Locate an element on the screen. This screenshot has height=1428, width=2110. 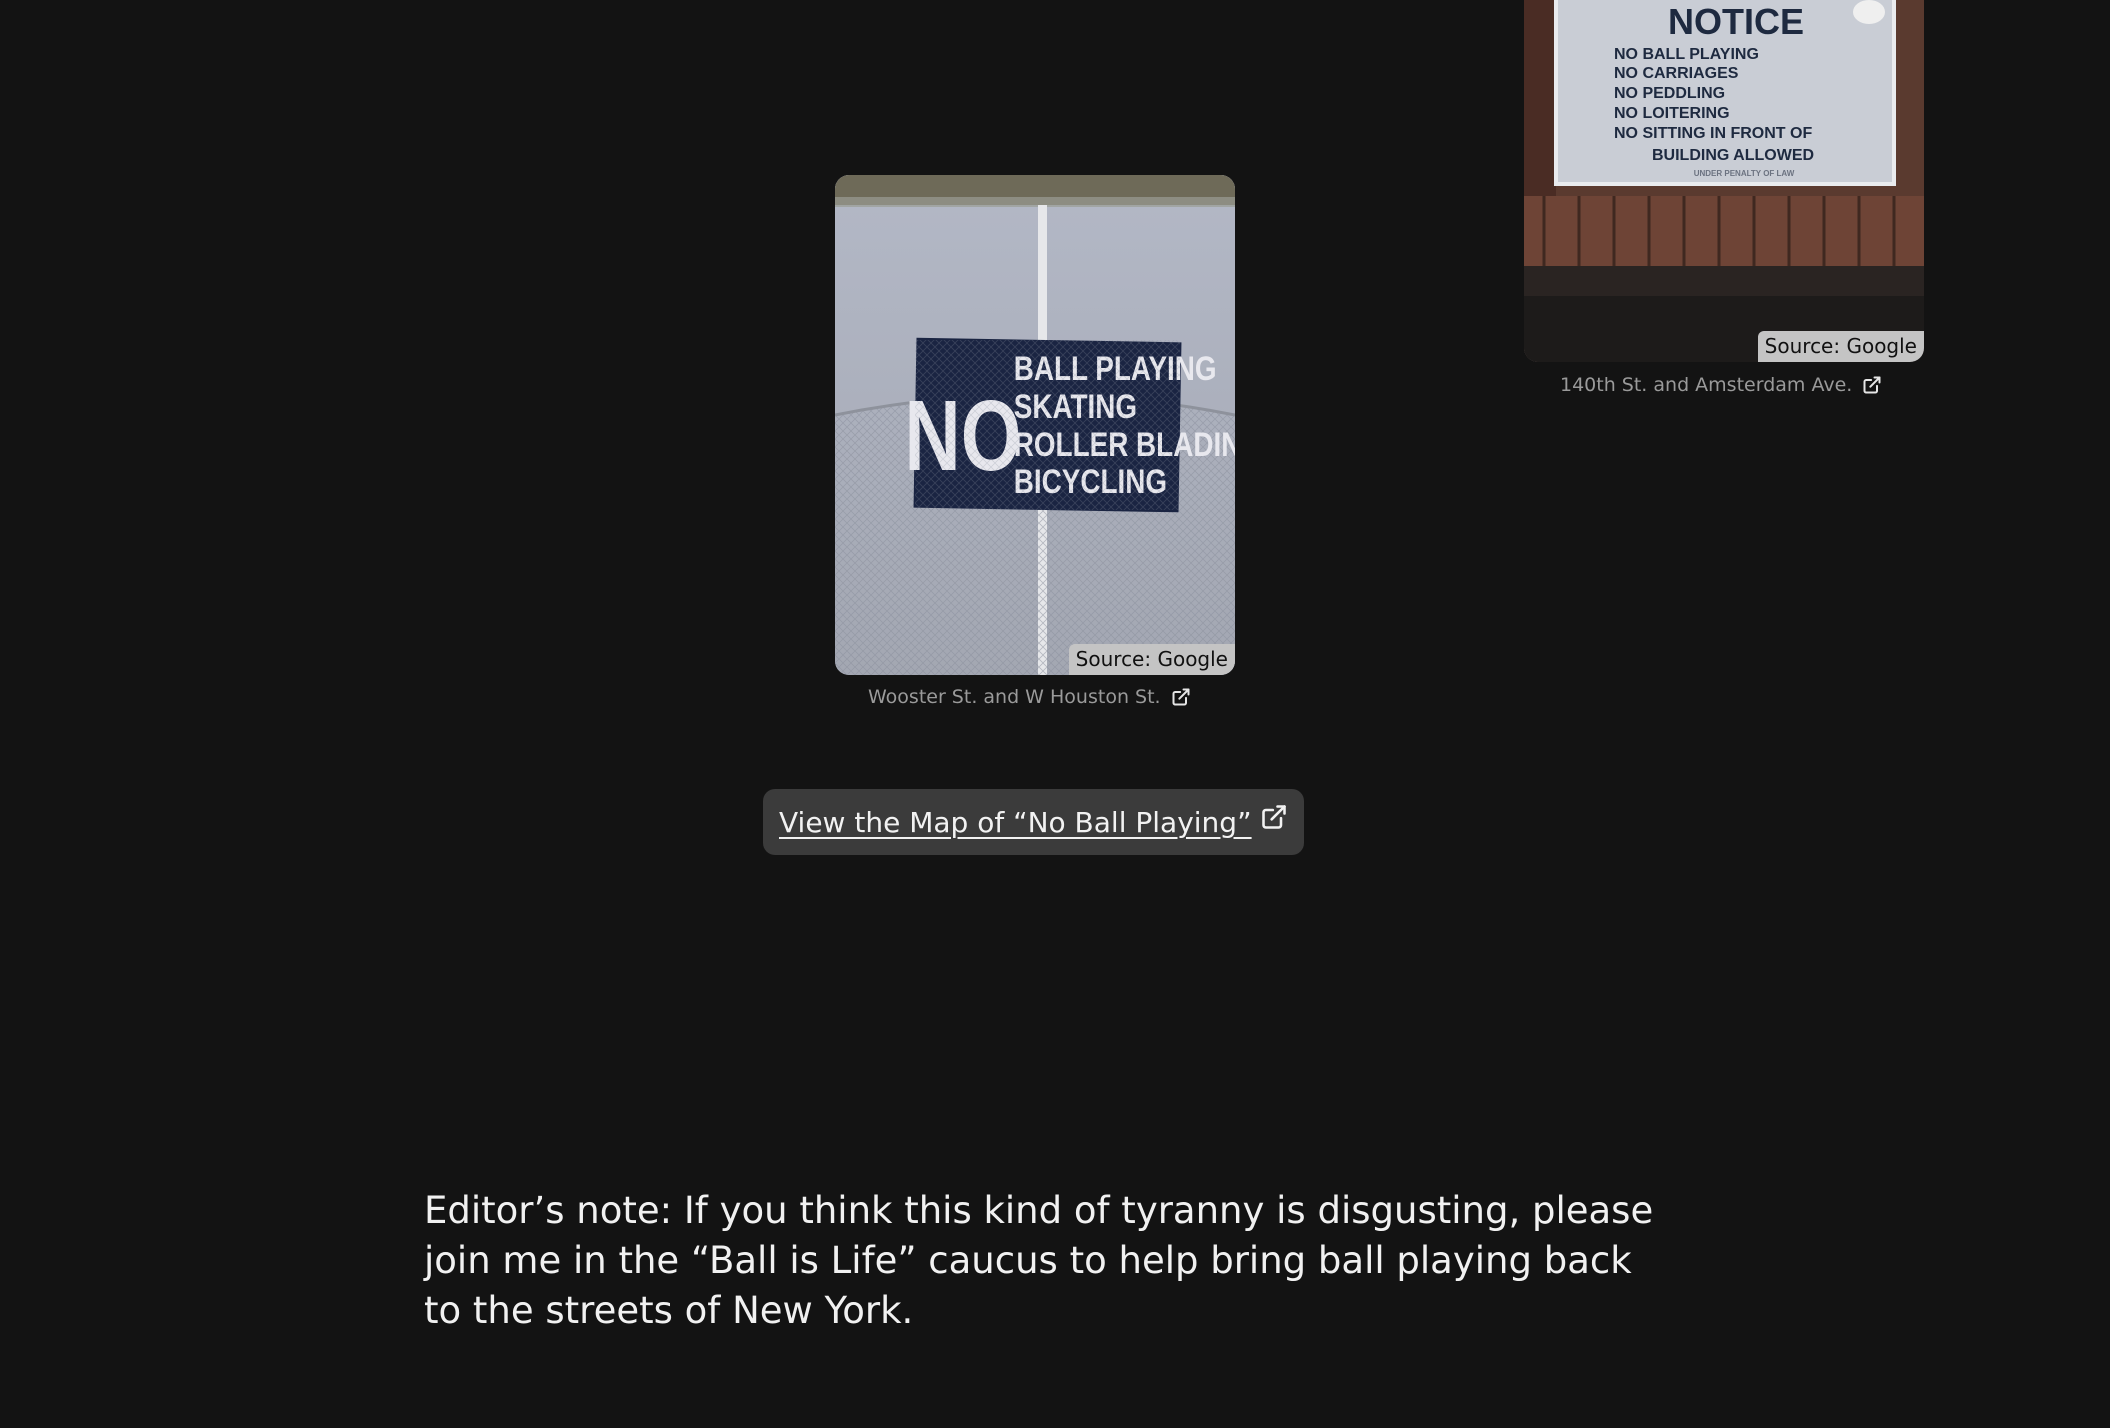
notice-line: UNDER PENALTY OF LAW is located at coordinates (1744, 173).